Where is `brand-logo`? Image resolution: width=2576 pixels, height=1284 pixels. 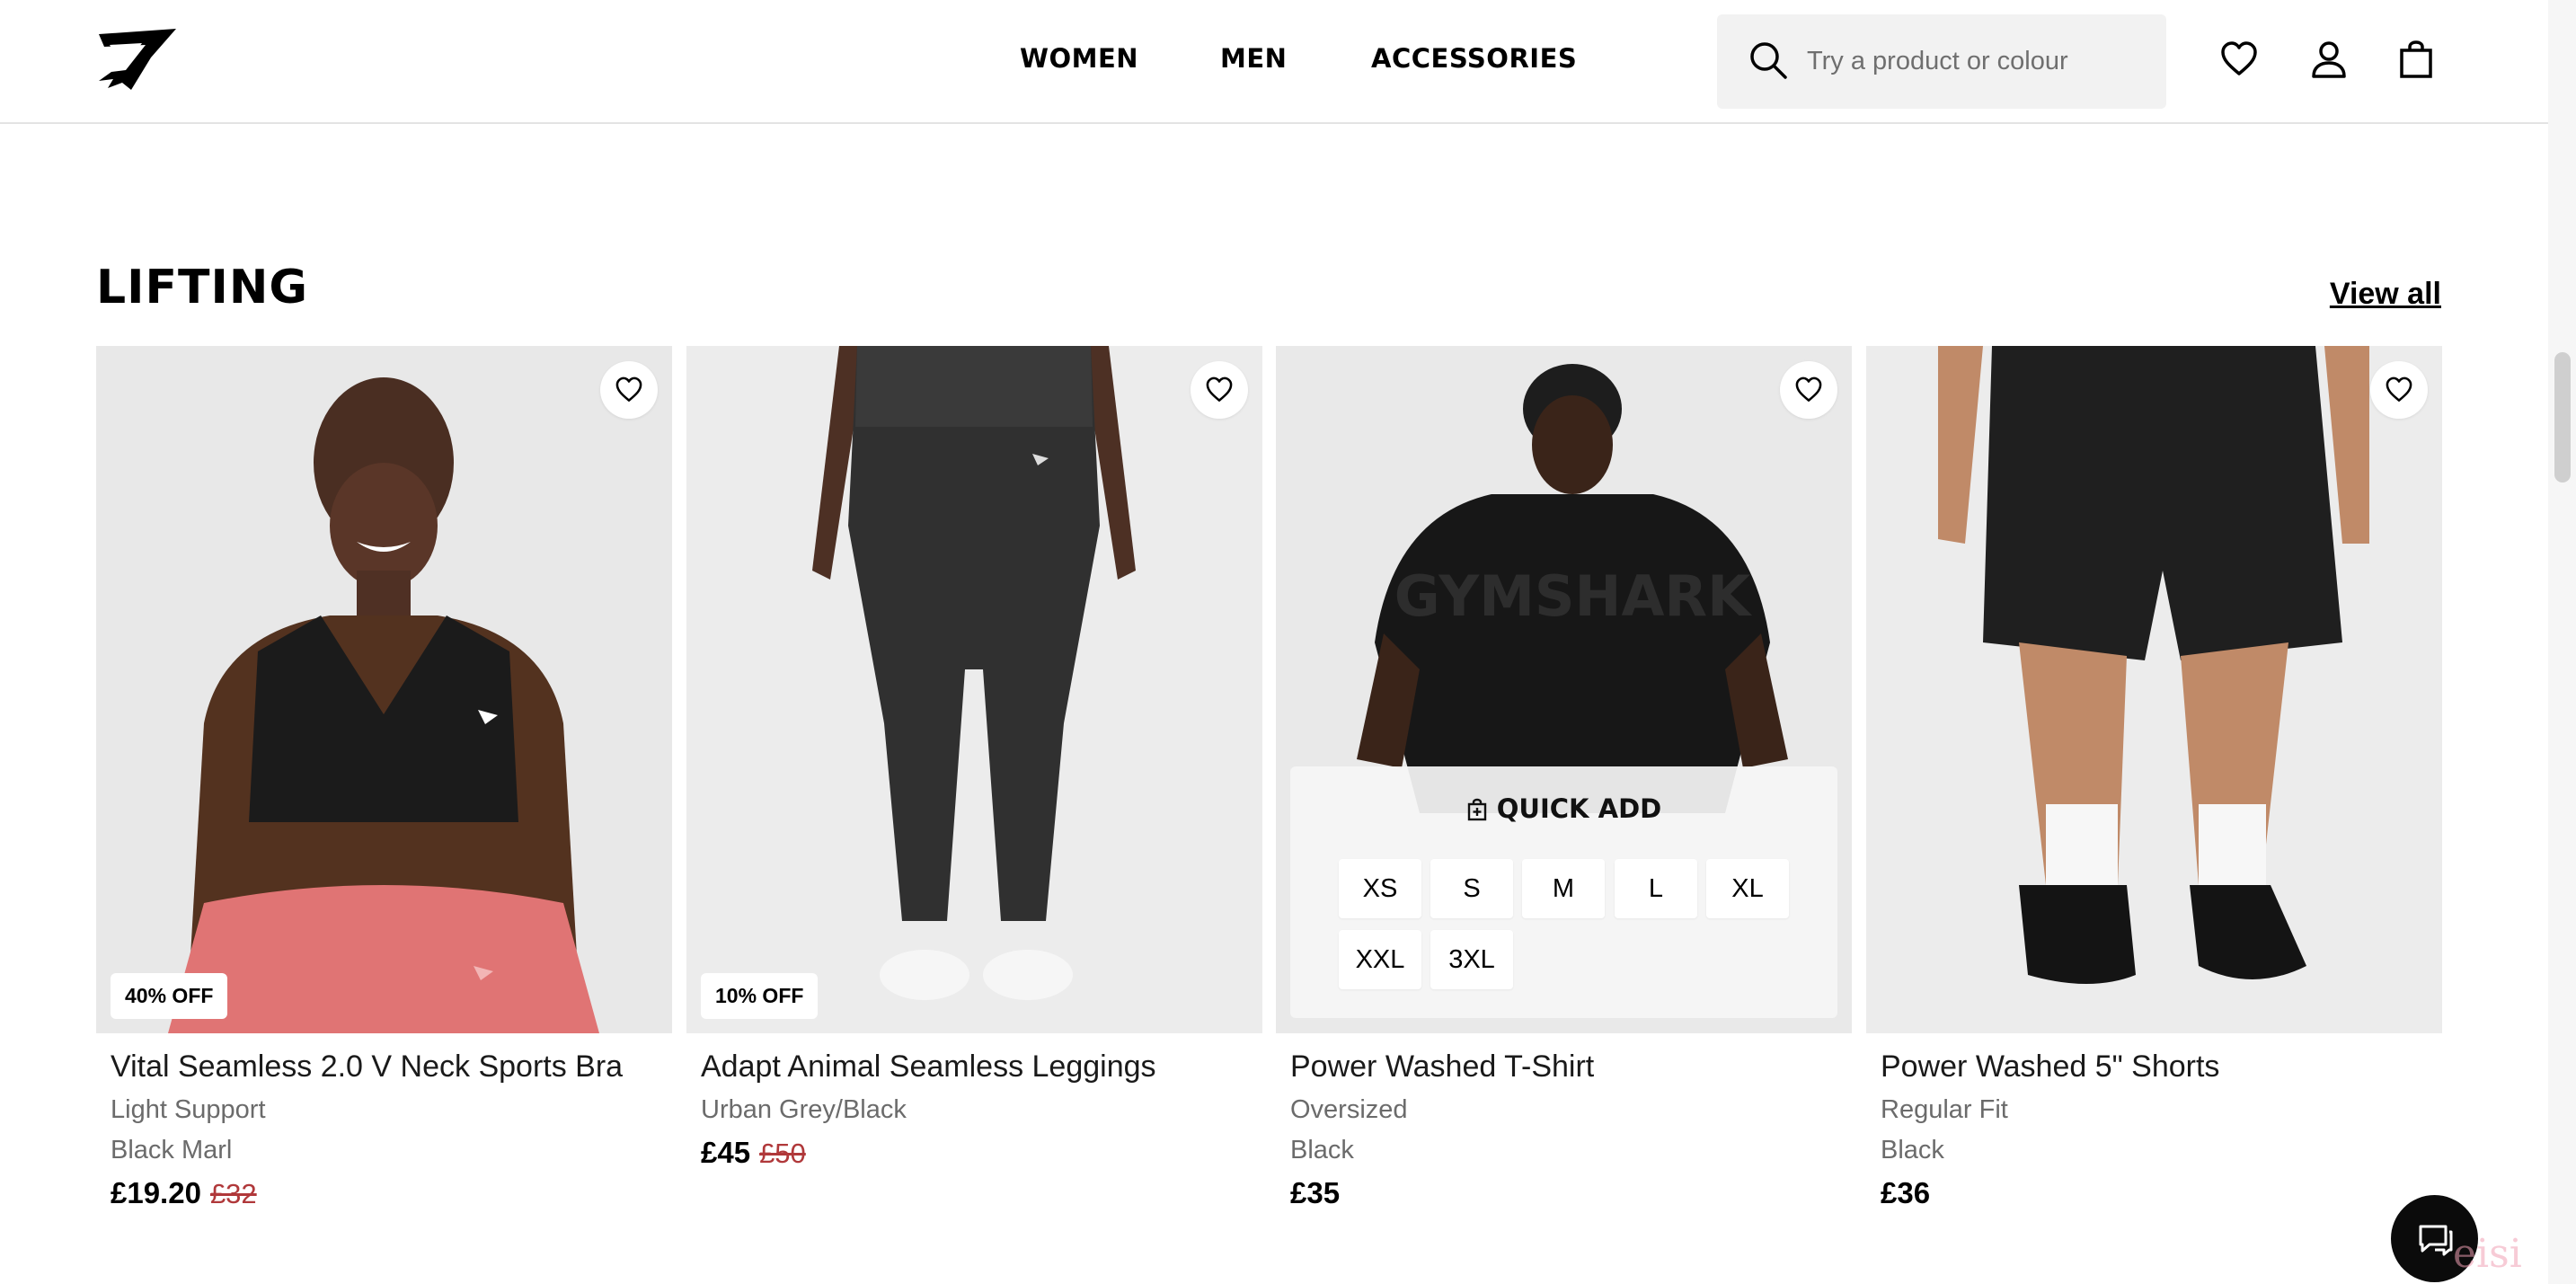 brand-logo is located at coordinates (137, 60).